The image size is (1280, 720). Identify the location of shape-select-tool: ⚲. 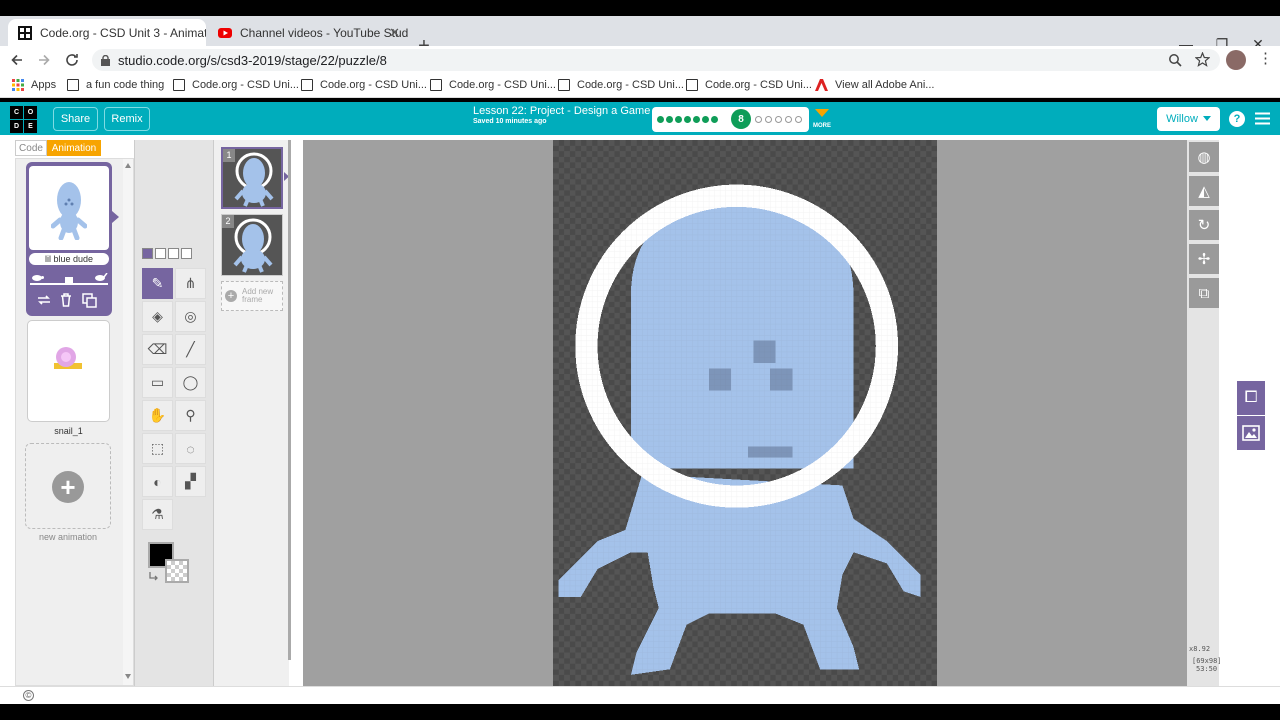
(190, 415).